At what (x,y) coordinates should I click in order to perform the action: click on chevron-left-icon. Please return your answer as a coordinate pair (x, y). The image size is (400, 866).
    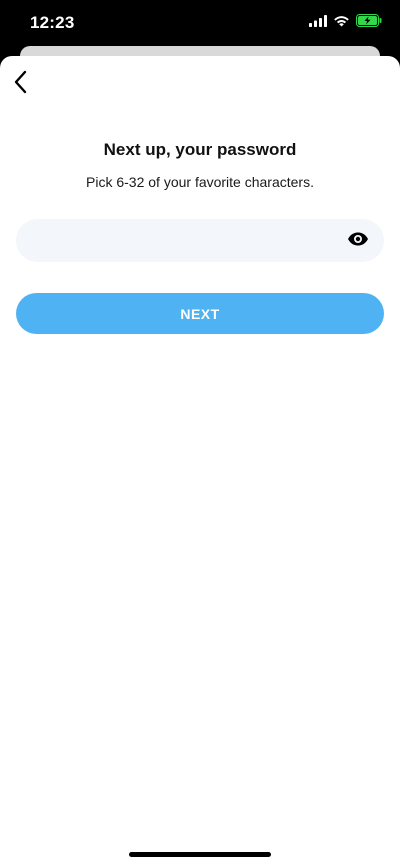
    Looking at the image, I should click on (20, 84).